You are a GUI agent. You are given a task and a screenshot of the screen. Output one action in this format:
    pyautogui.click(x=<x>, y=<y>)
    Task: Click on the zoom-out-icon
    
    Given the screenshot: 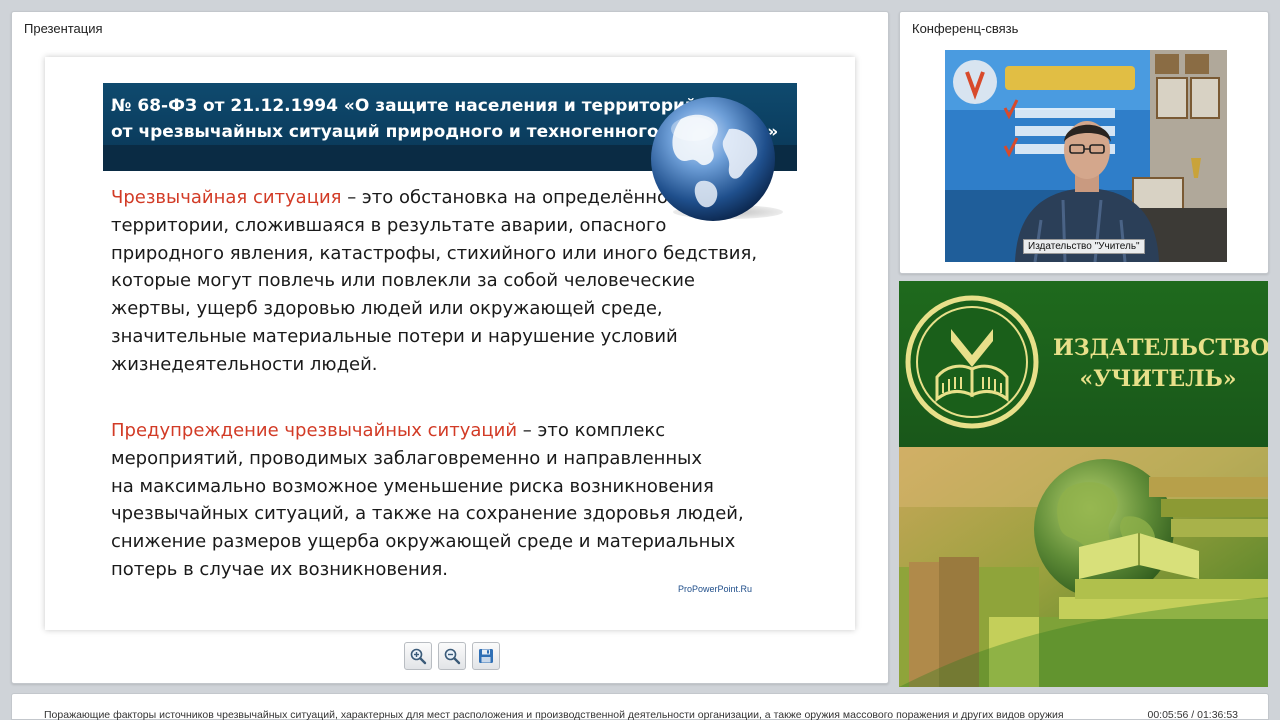 What is the action you would take?
    pyautogui.click(x=452, y=656)
    